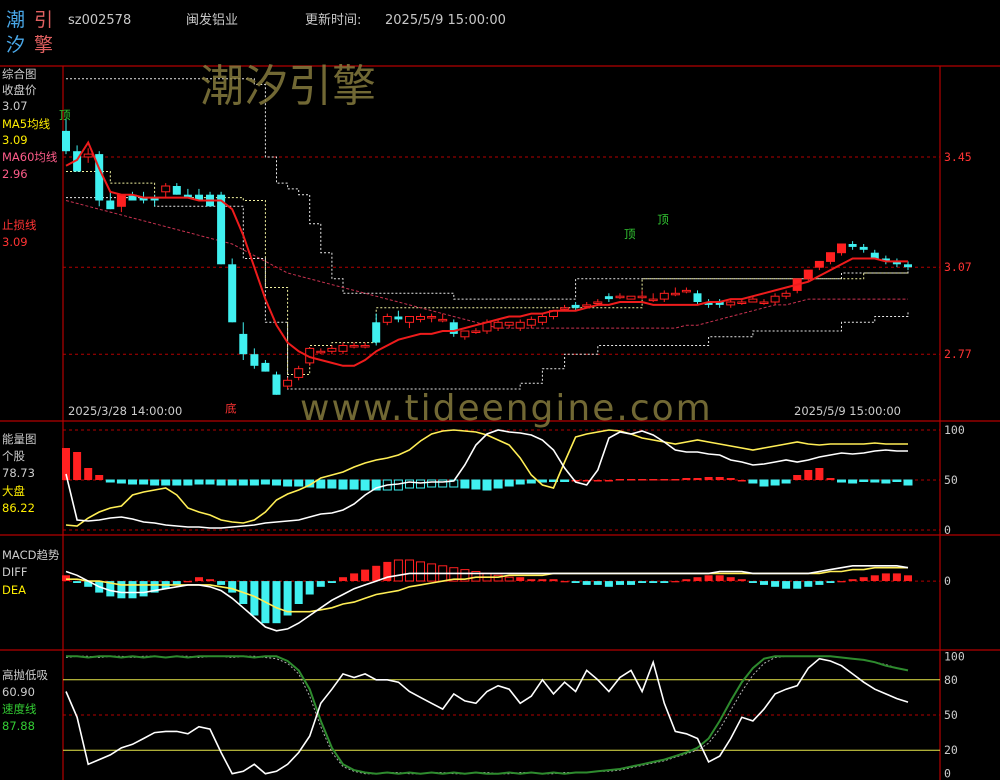  What do you see at coordinates (13, 456) in the screenshot?
I see `stock-energy-label: 个股` at bounding box center [13, 456].